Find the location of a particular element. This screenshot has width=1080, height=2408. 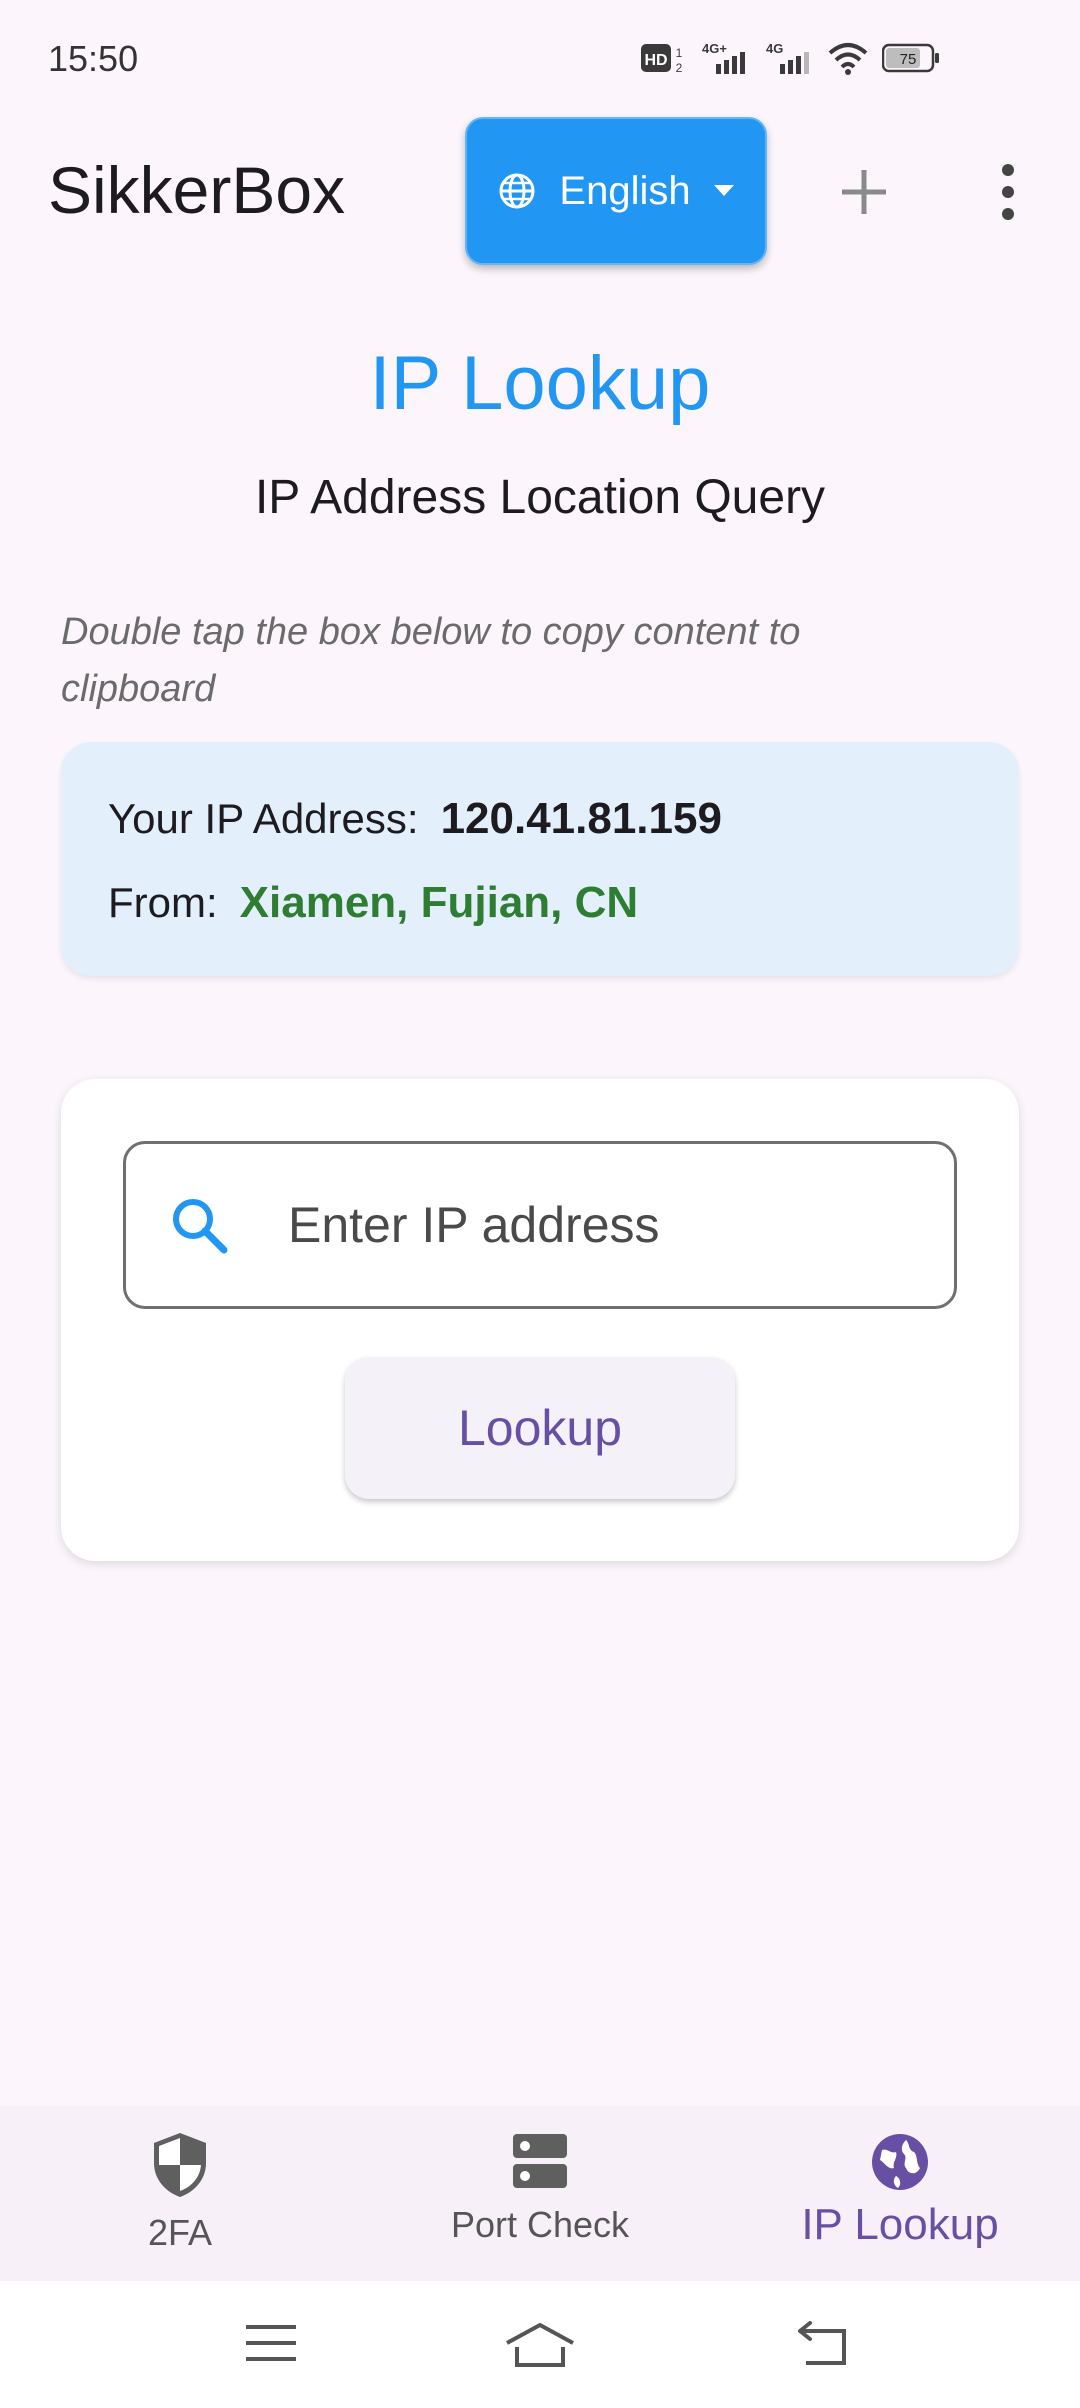

search-icon is located at coordinates (200, 1226).